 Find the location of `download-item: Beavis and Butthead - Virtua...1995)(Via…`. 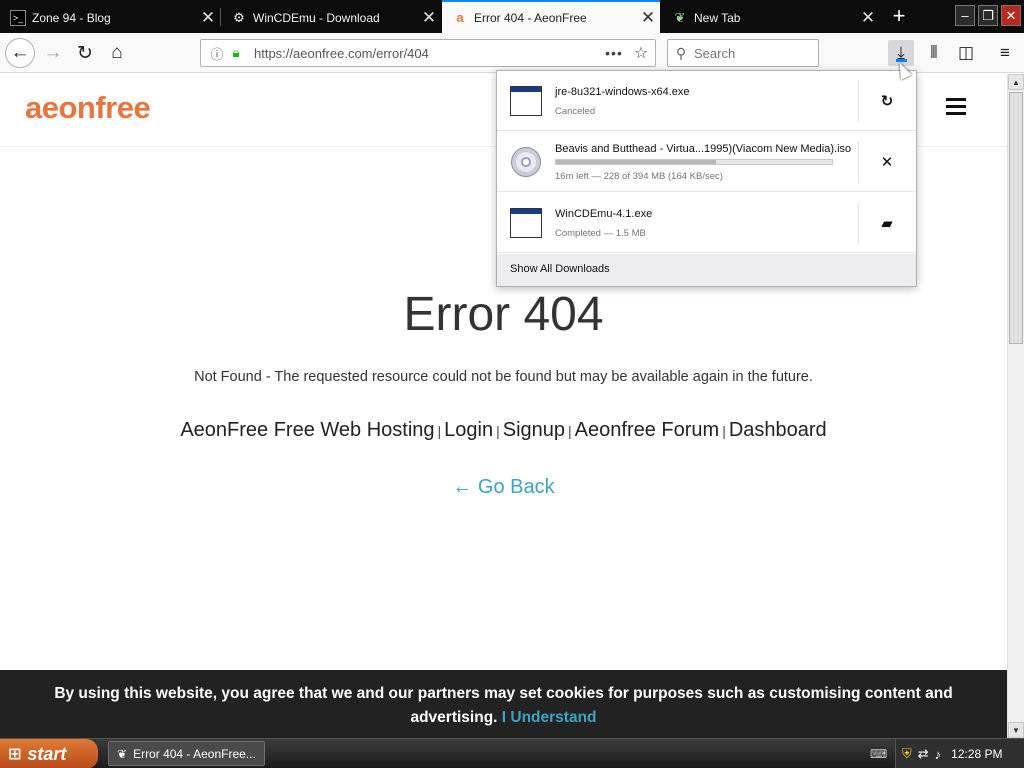

download-item: Beavis and Butthead - Virtua...1995)(Via… is located at coordinates (706, 162).